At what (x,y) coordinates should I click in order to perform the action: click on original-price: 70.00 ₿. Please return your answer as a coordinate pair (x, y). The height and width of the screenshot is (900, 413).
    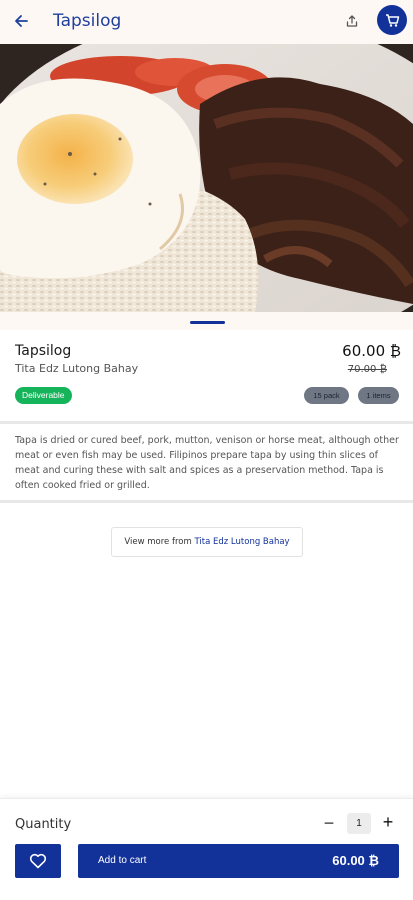
    Looking at the image, I should click on (367, 369).